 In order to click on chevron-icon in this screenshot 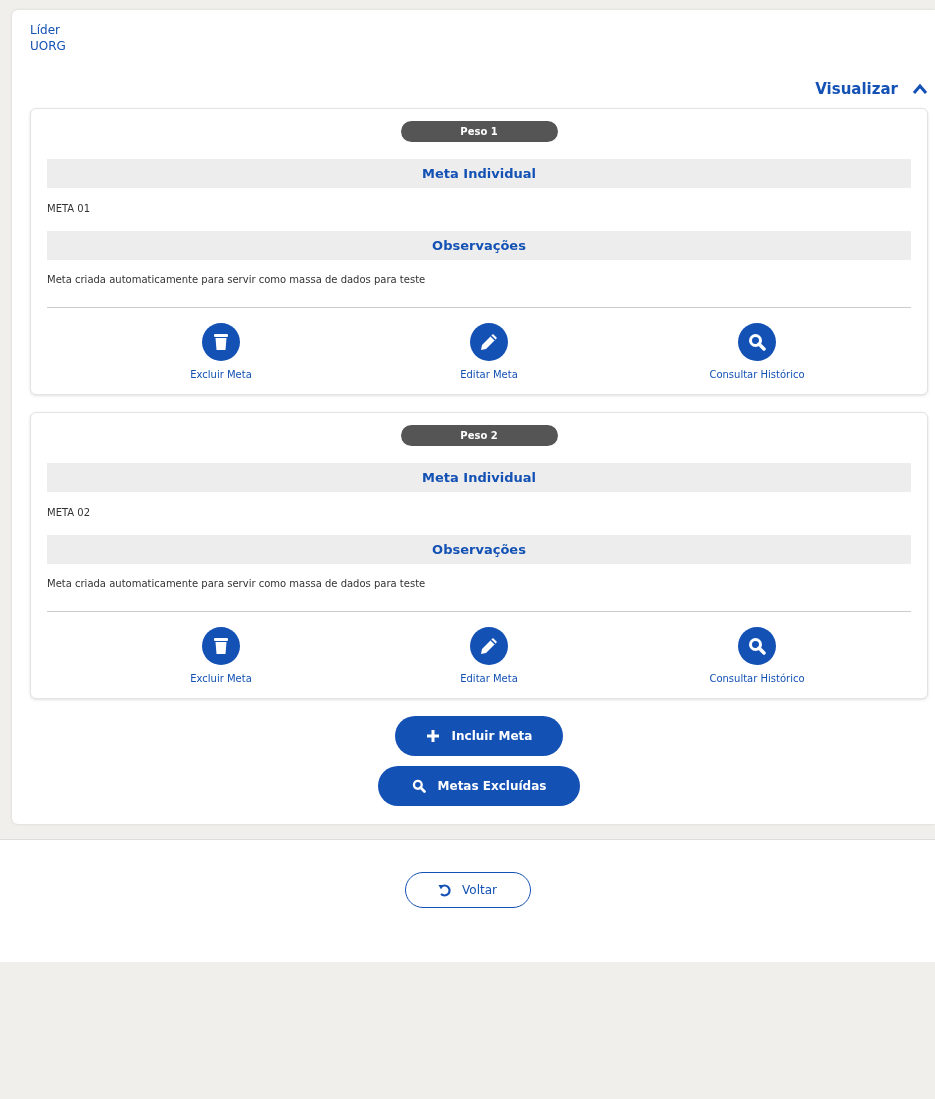, I will do `click(920, 89)`.